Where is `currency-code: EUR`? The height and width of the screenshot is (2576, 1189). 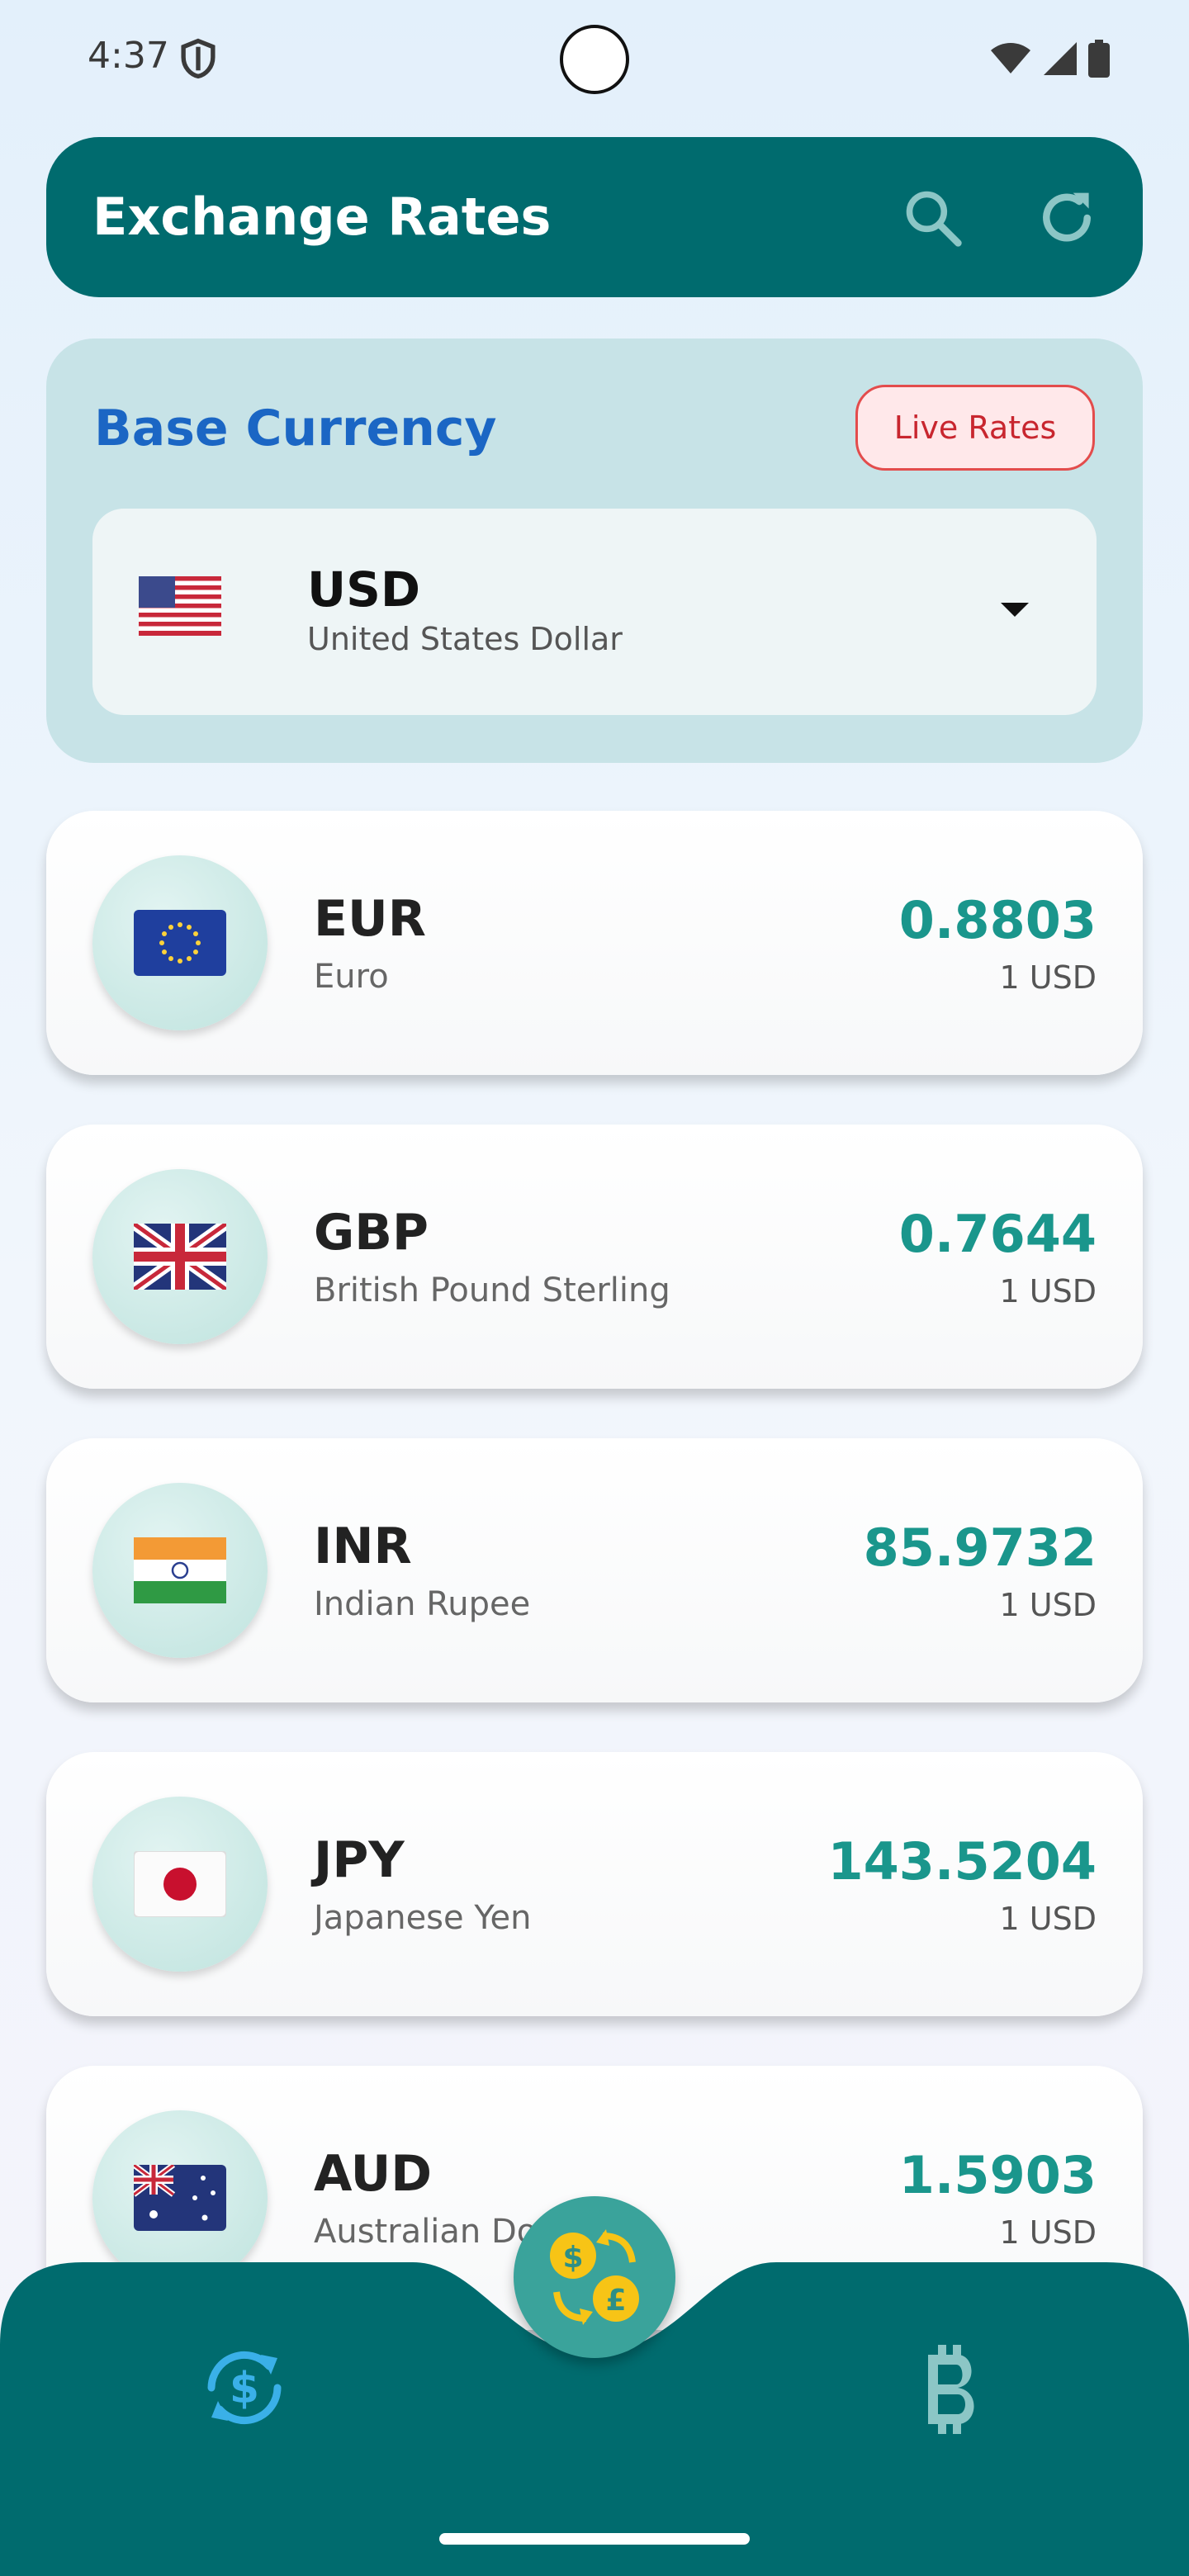
currency-code: EUR is located at coordinates (370, 919).